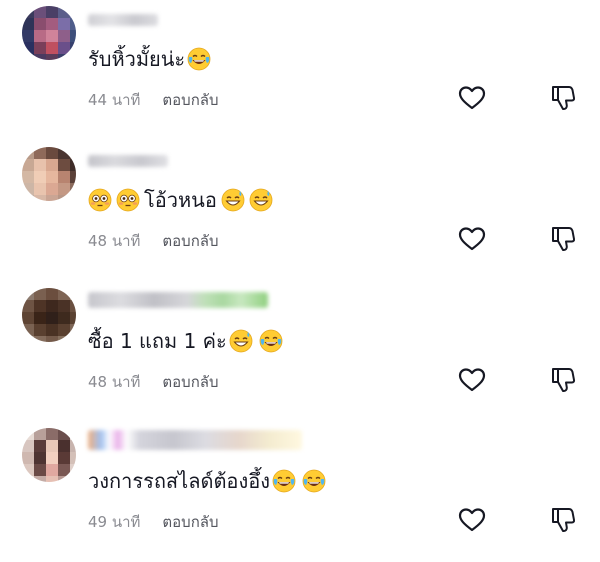  I want to click on comment-body: รับหิ้วมั้ยน่ะ, so click(137, 59).